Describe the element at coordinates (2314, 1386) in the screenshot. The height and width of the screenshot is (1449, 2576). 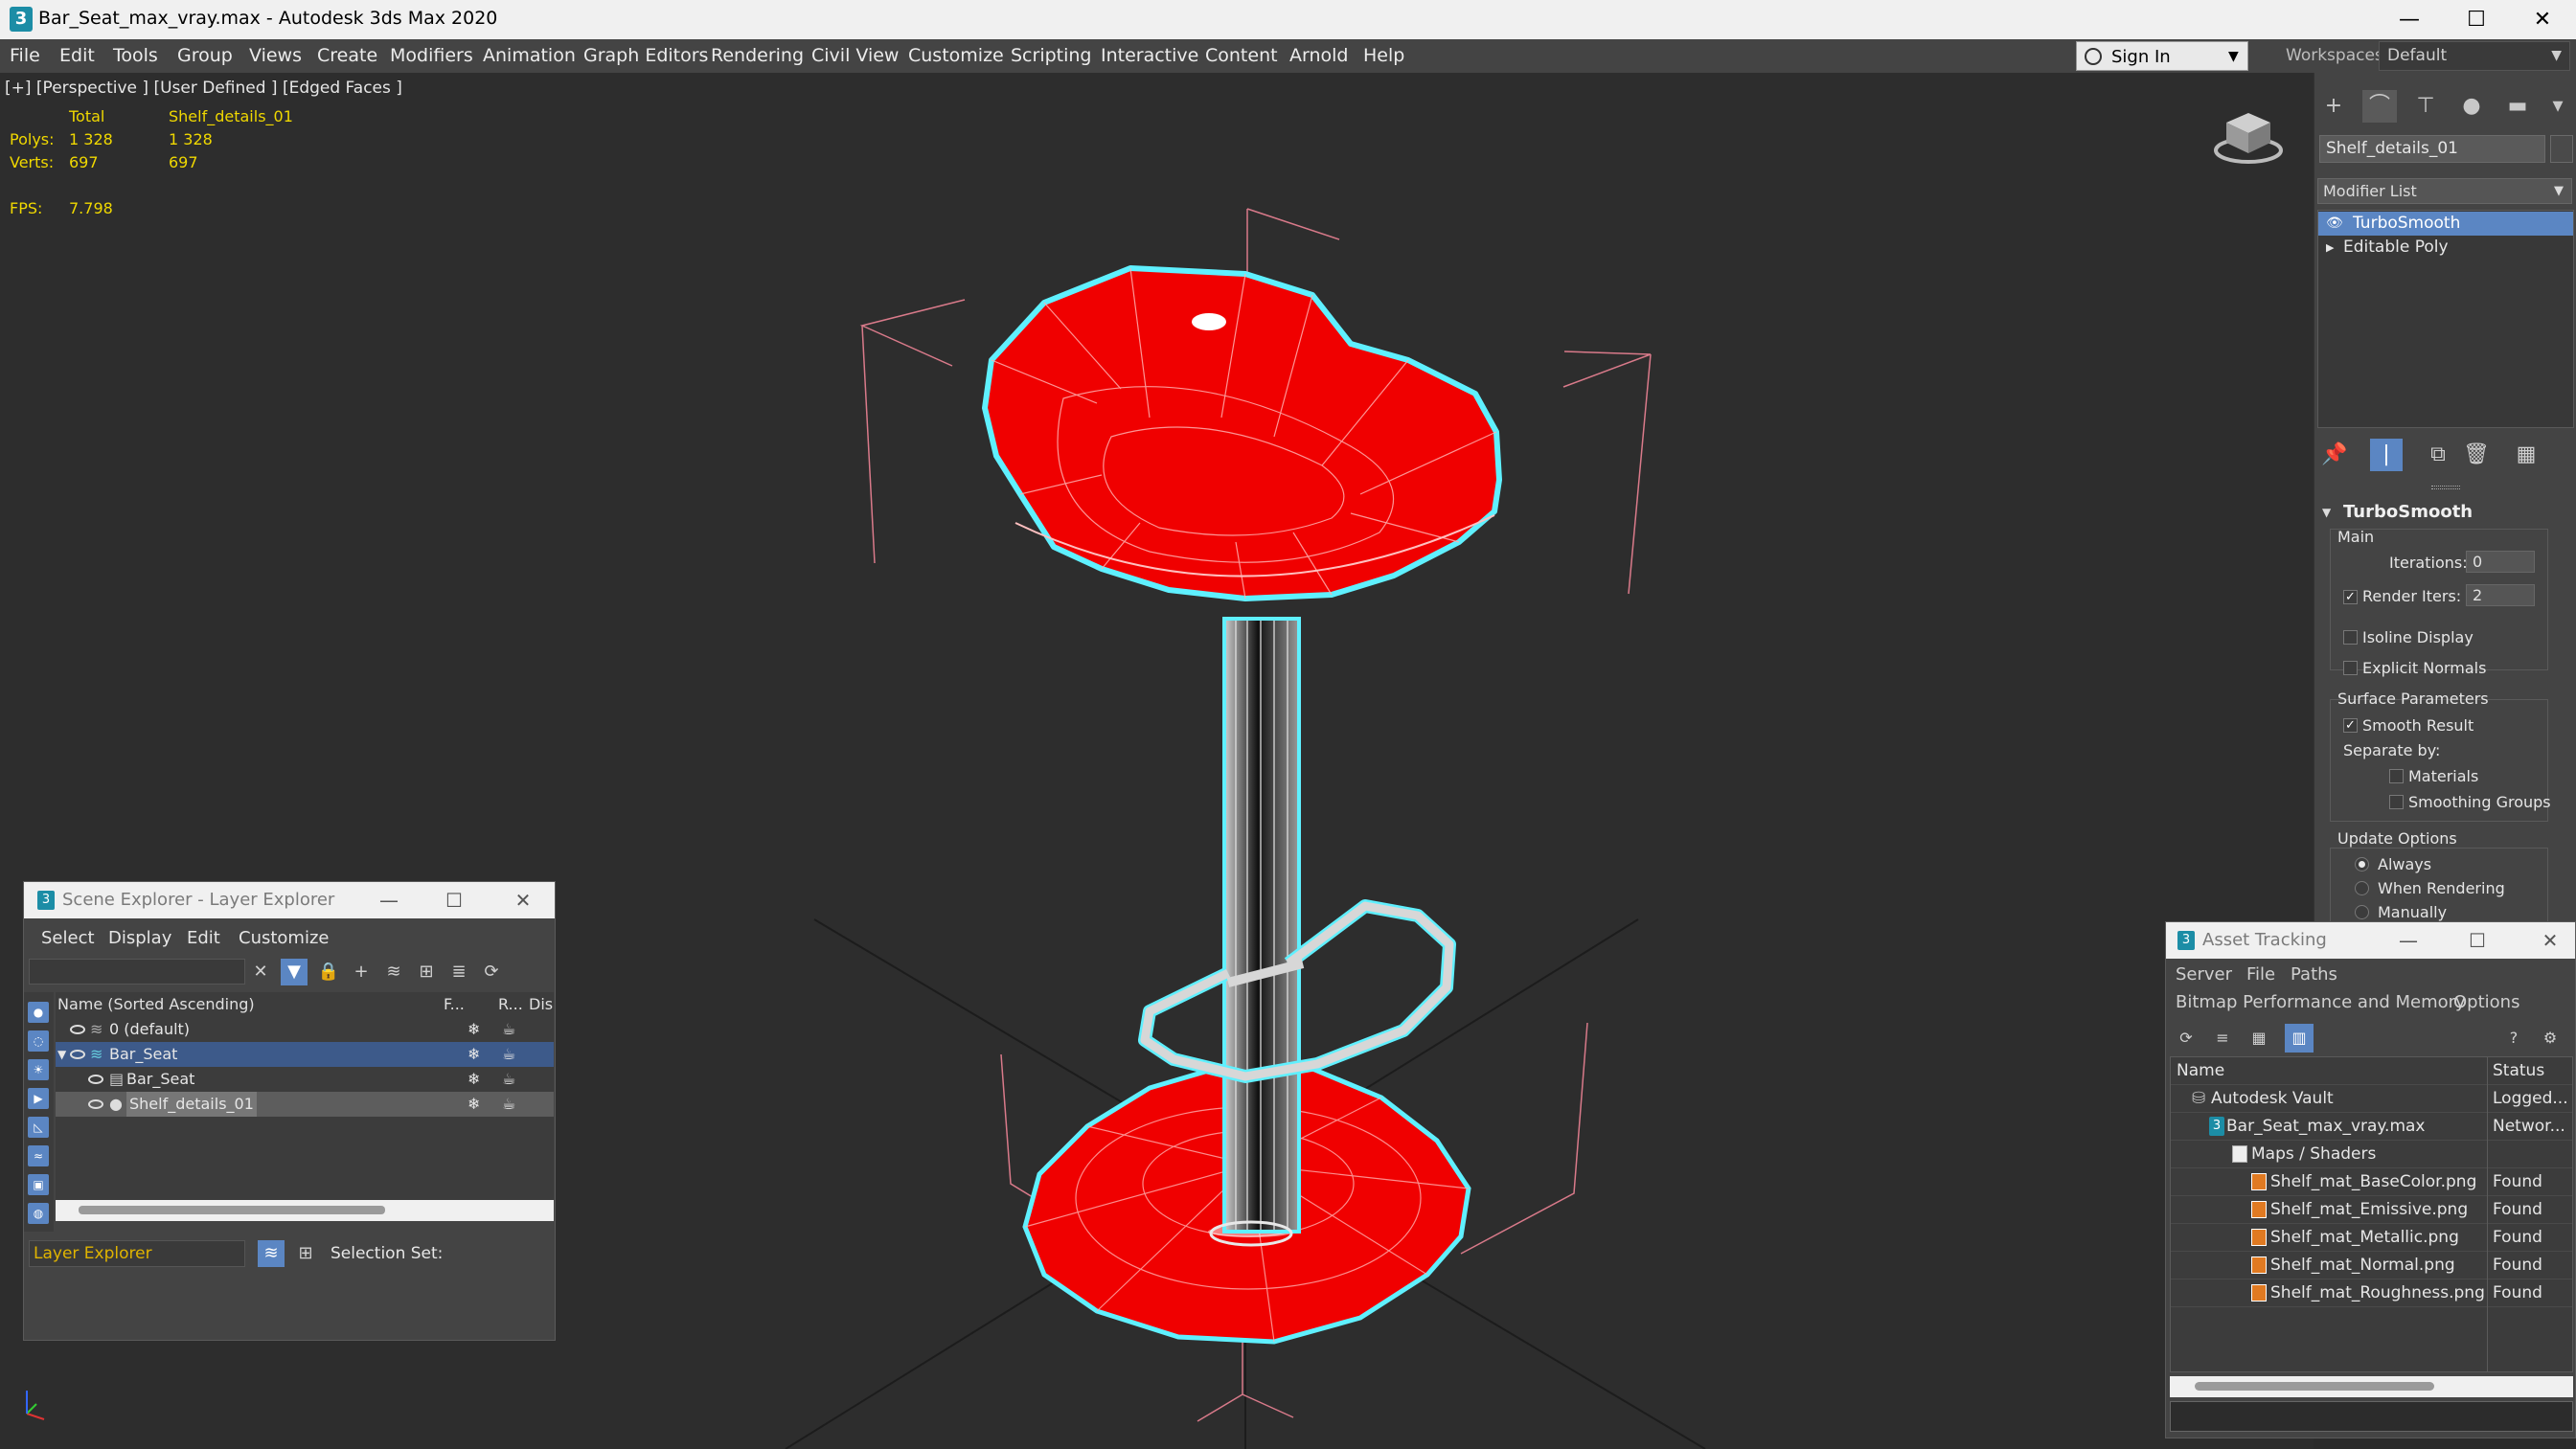
I see `scrollbar-thumb` at that location.